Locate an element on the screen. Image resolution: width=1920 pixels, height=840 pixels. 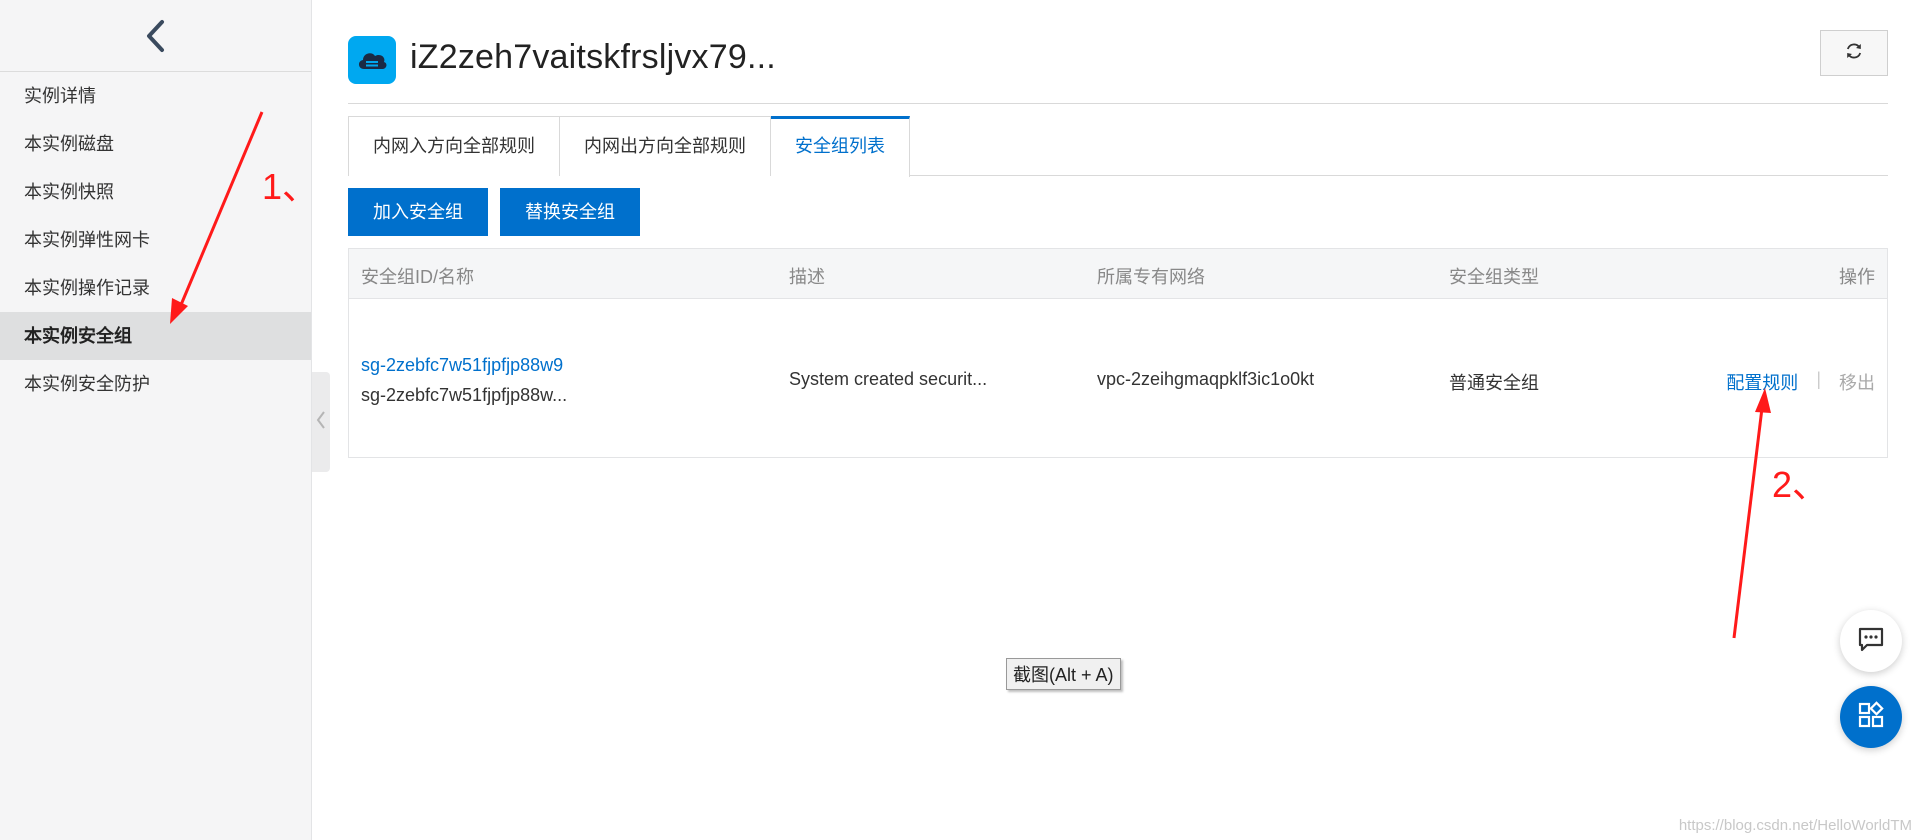
chevron-left-icon is located at coordinates (156, 36).